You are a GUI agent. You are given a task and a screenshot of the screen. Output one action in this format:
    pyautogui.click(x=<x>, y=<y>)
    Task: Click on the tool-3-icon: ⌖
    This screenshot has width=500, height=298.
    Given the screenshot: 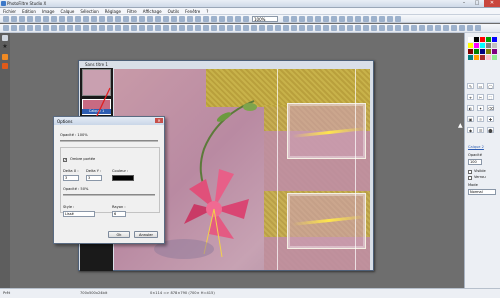 What is the action you would take?
    pyautogui.click(x=470, y=97)
    